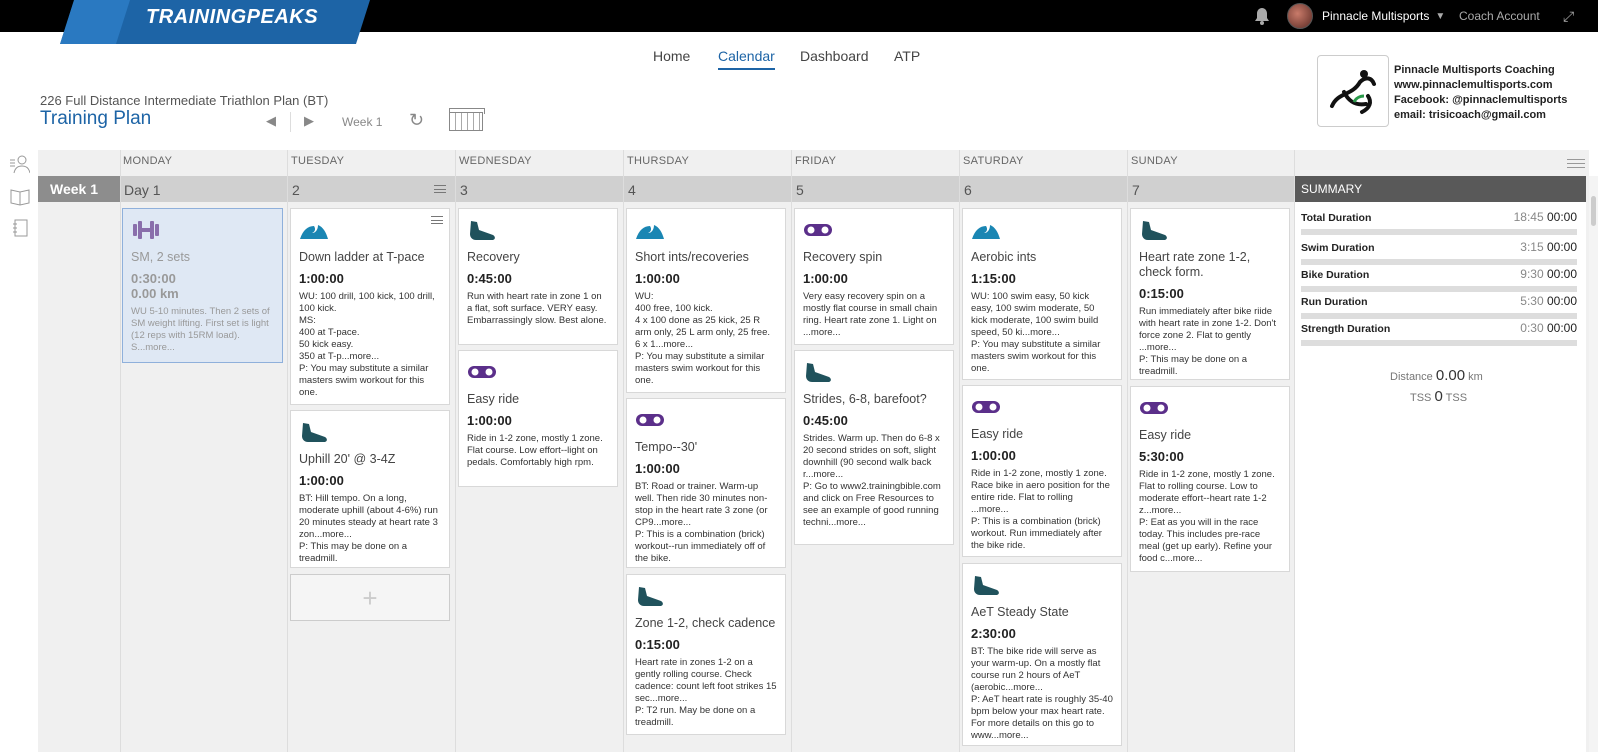 Image resolution: width=1598 pixels, height=752 pixels. Describe the element at coordinates (1195, 264) in the screenshot. I see `workout-title: Heart rate zone 1-2, check form.` at that location.